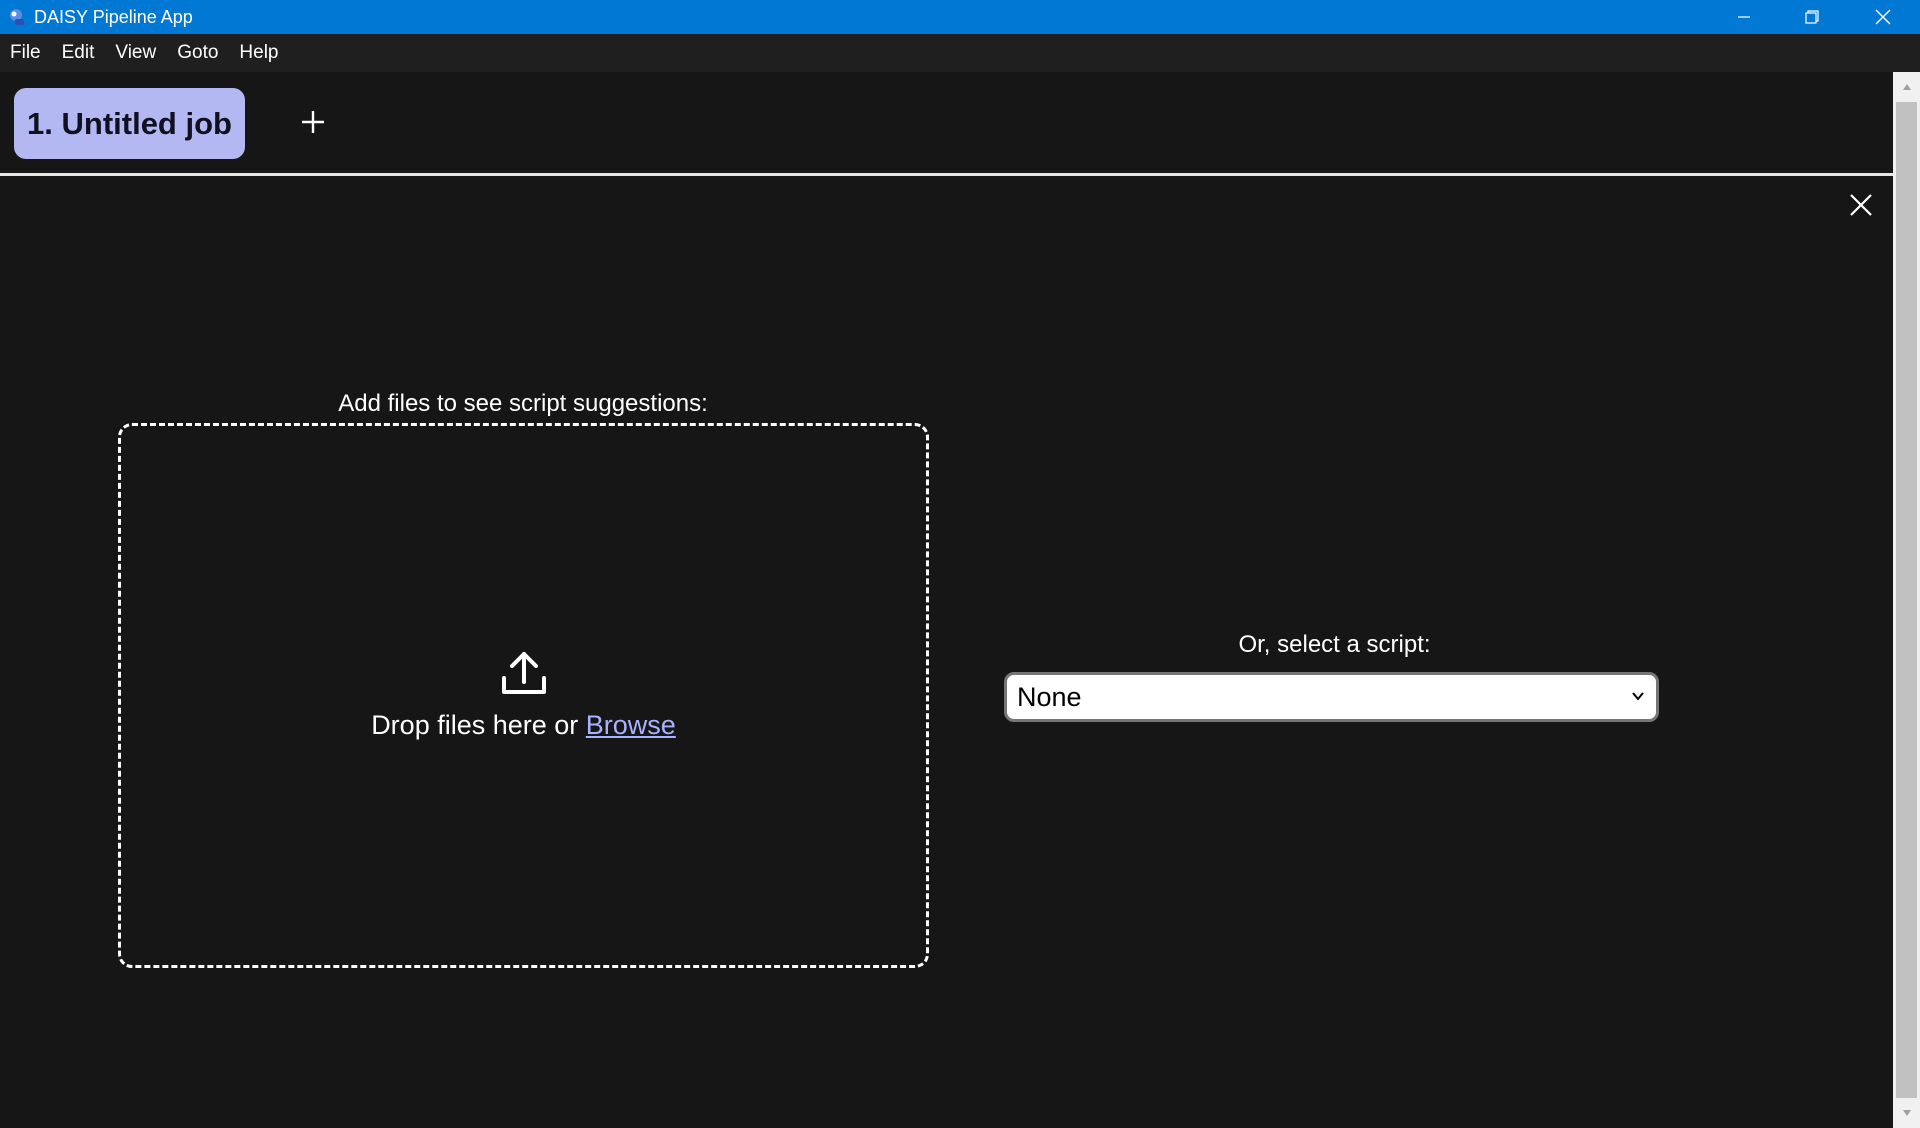 The height and width of the screenshot is (1128, 1920). What do you see at coordinates (78, 53) in the screenshot?
I see `menu-edit: Edit` at bounding box center [78, 53].